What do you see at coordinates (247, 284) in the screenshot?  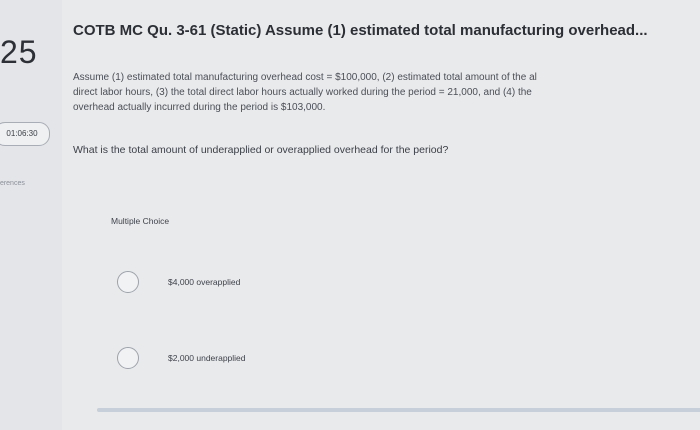 I see `choice-option: $4,000 overapplied` at bounding box center [247, 284].